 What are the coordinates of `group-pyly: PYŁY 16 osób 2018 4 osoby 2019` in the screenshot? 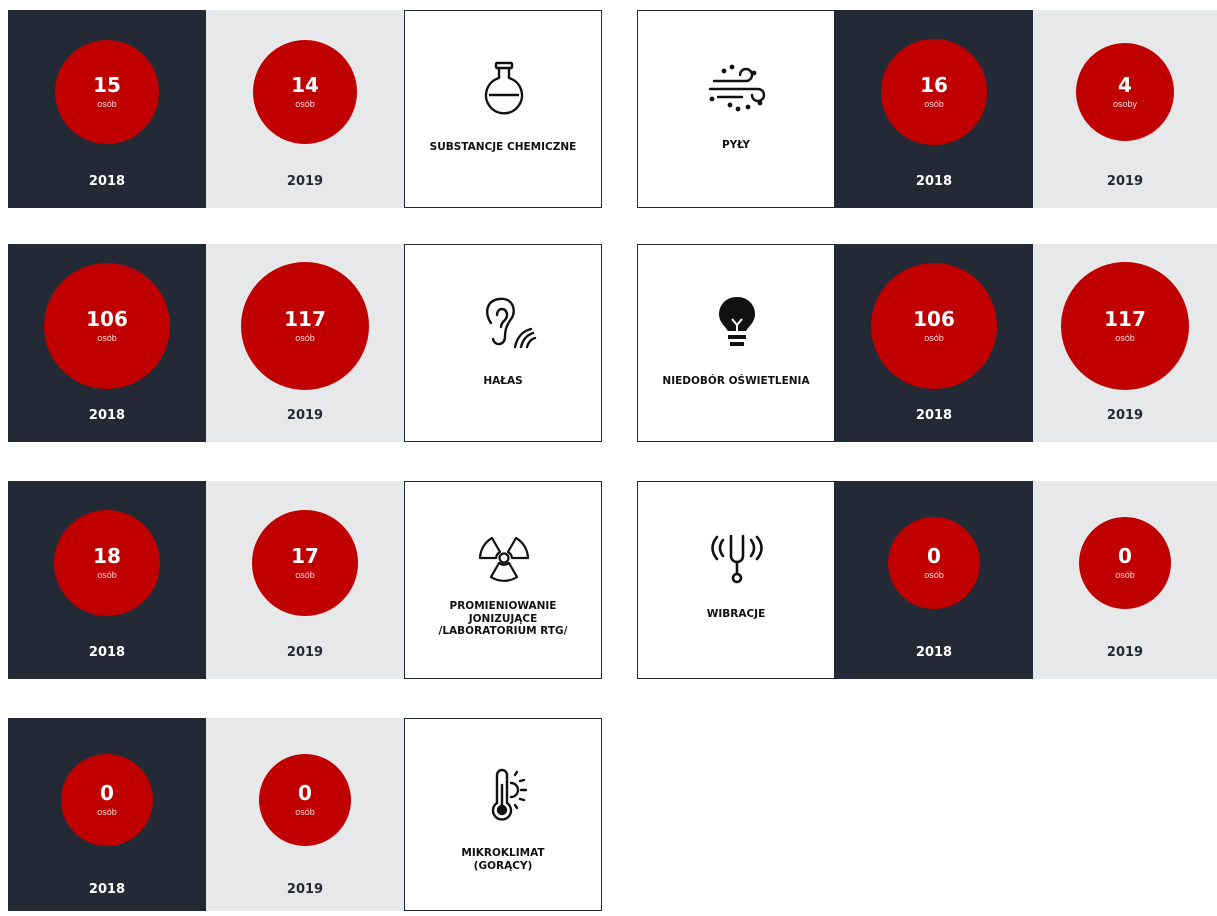 It's located at (927, 109).